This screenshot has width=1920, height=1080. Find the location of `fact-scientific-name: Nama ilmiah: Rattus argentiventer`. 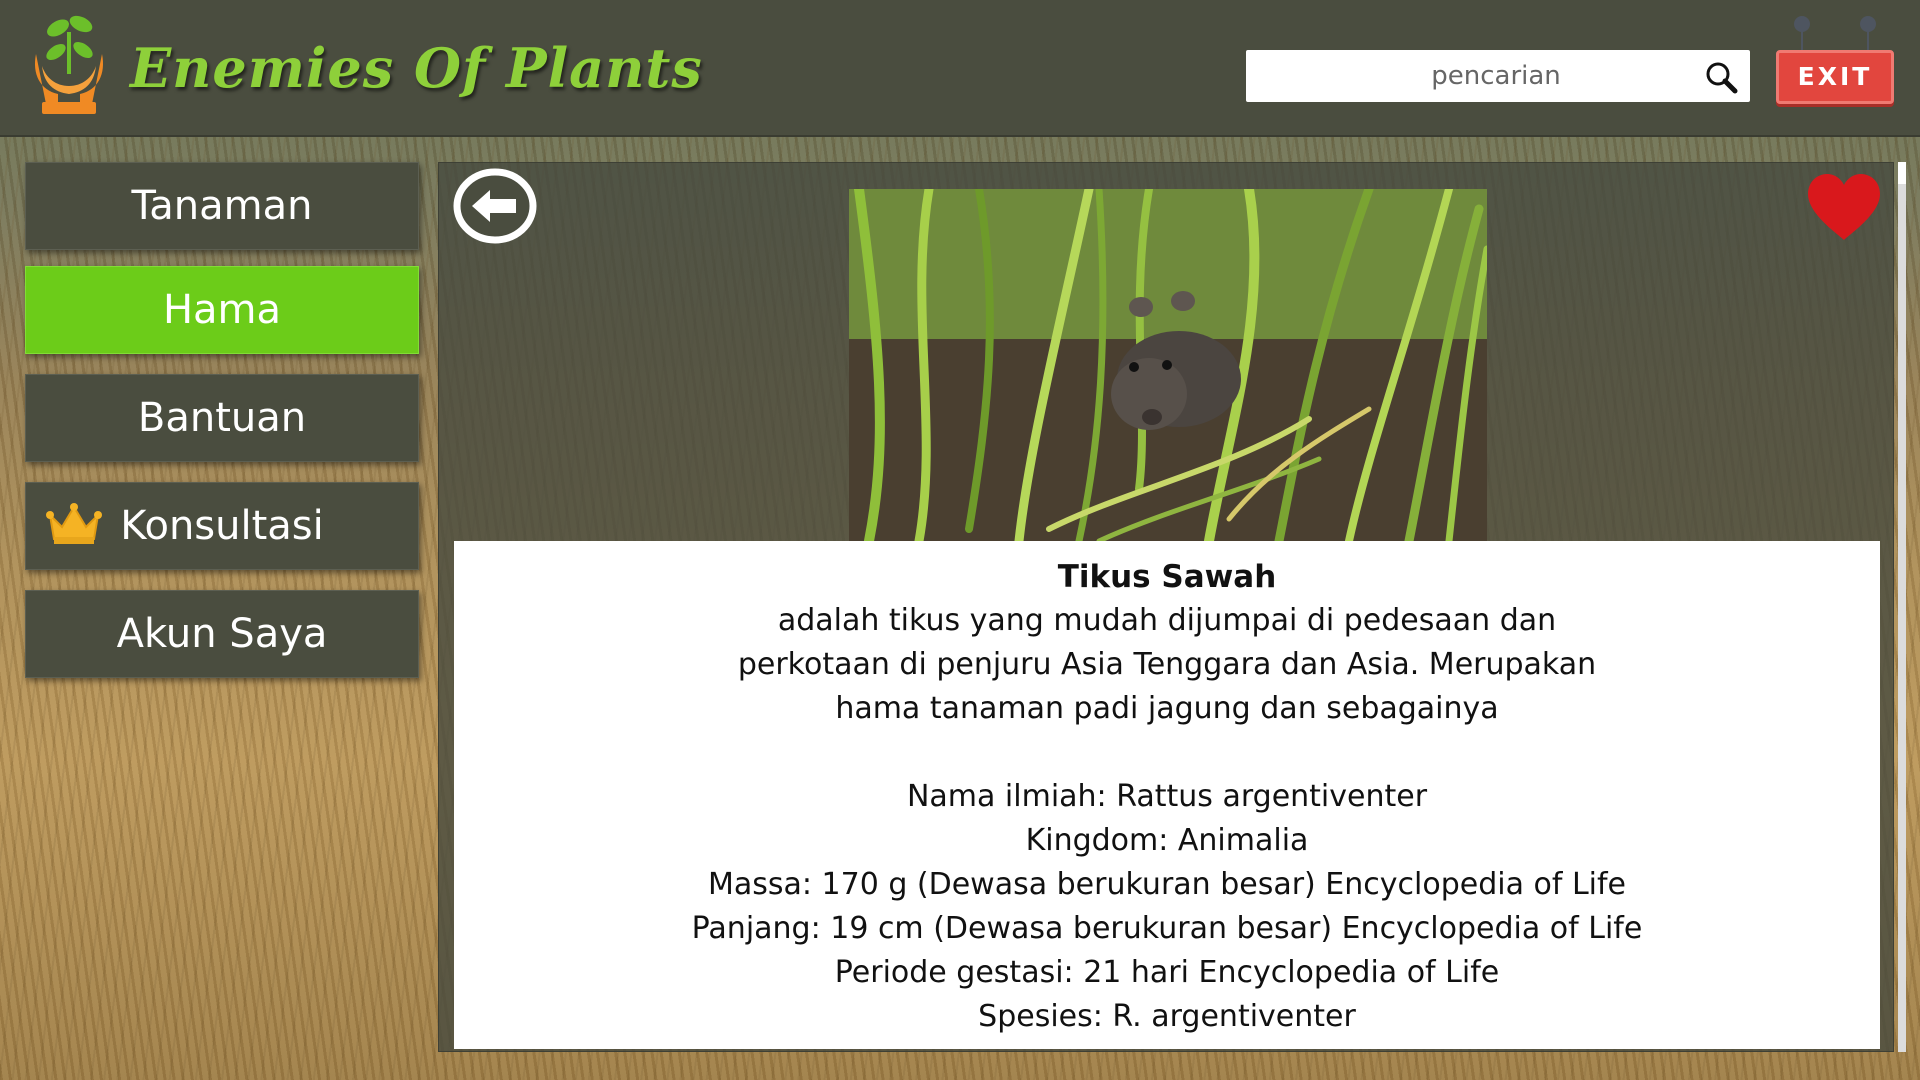

fact-scientific-name: Nama ilmiah: Rattus argentiventer is located at coordinates (1167, 796).